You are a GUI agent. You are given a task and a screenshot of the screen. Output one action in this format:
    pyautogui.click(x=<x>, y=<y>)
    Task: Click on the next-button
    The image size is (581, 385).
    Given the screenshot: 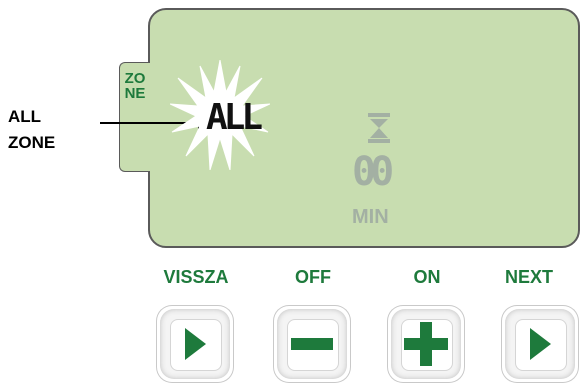 What is the action you would take?
    pyautogui.click(x=540, y=344)
    